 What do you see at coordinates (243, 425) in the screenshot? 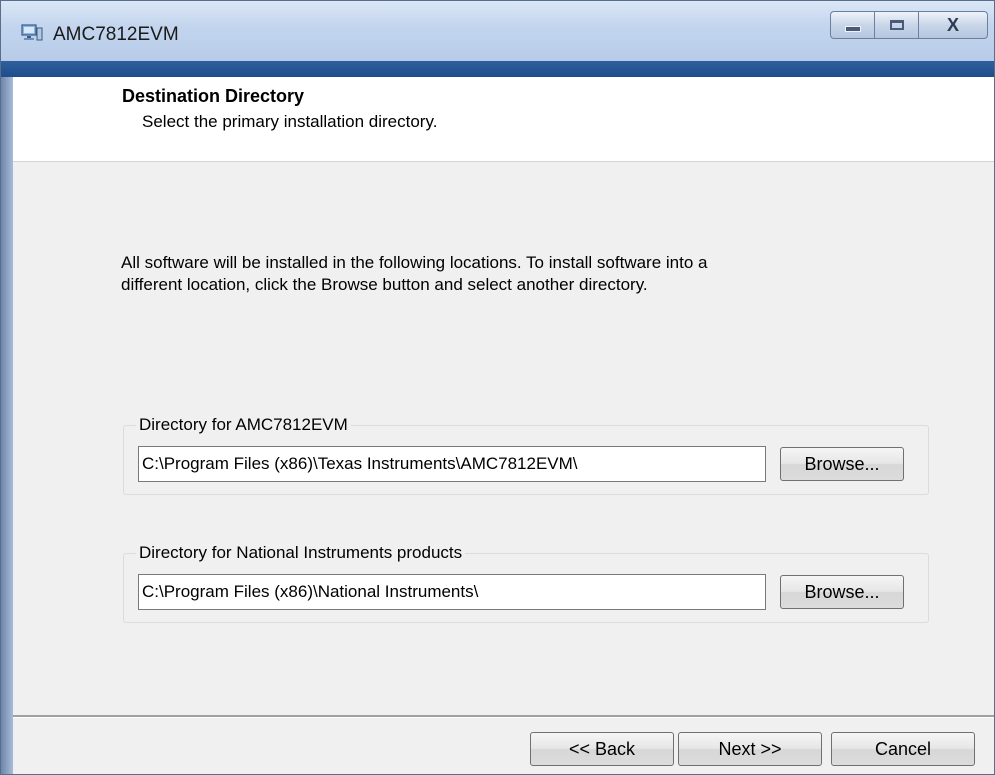
I see `group-label-amc7812evm: Directory for AMC7812EVM` at bounding box center [243, 425].